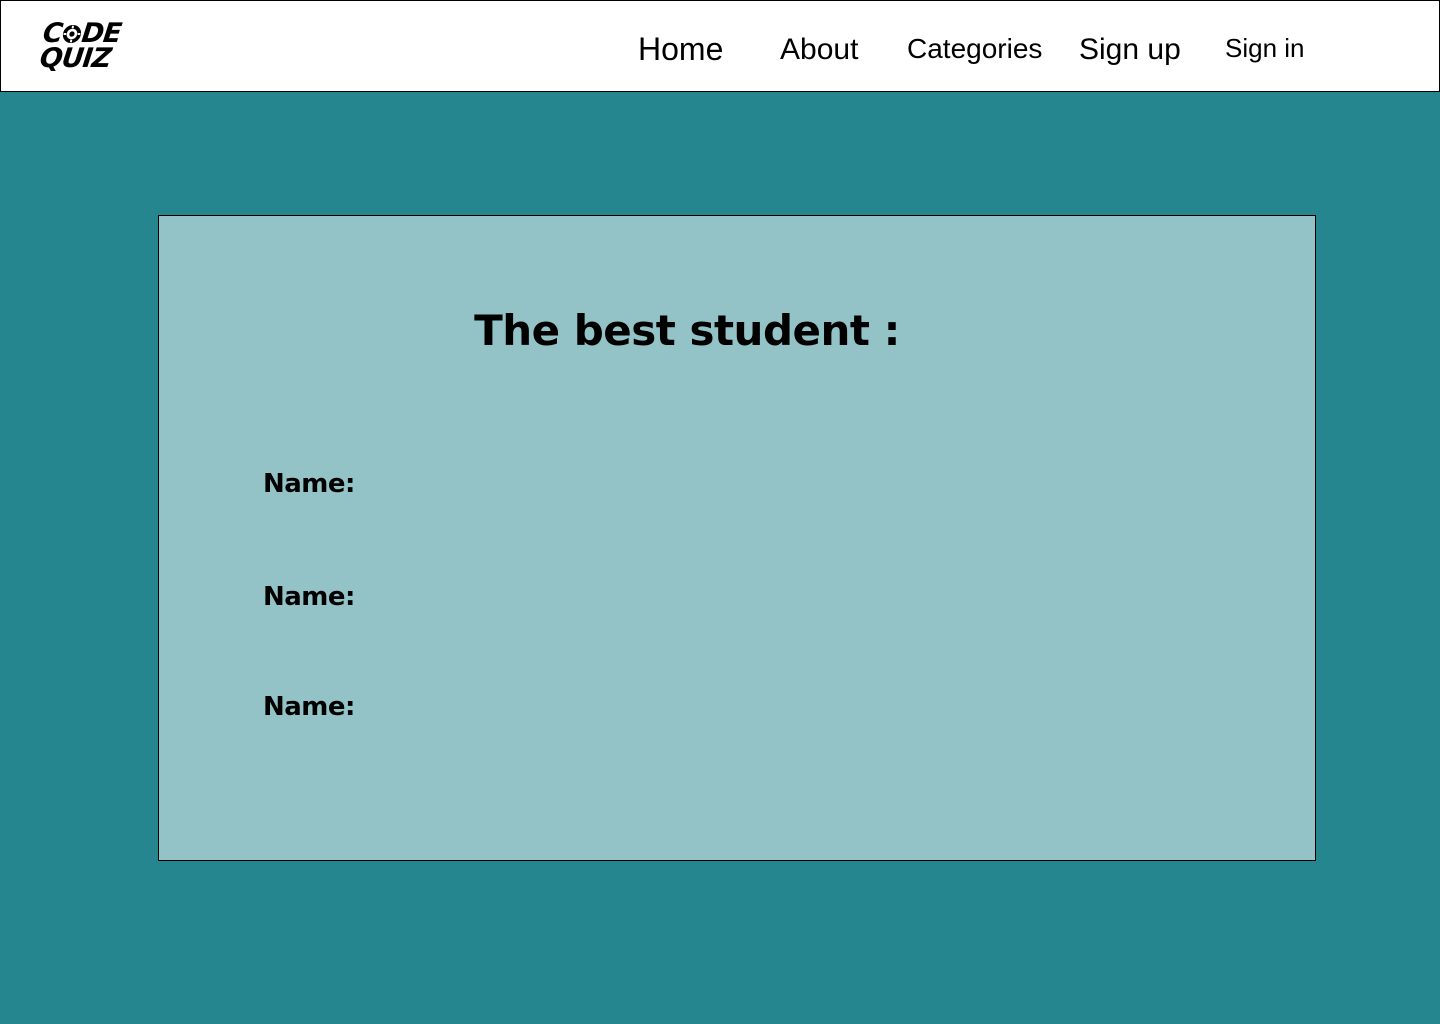  Describe the element at coordinates (680, 77) in the screenshot. I see `nav-home-link: Home` at that location.